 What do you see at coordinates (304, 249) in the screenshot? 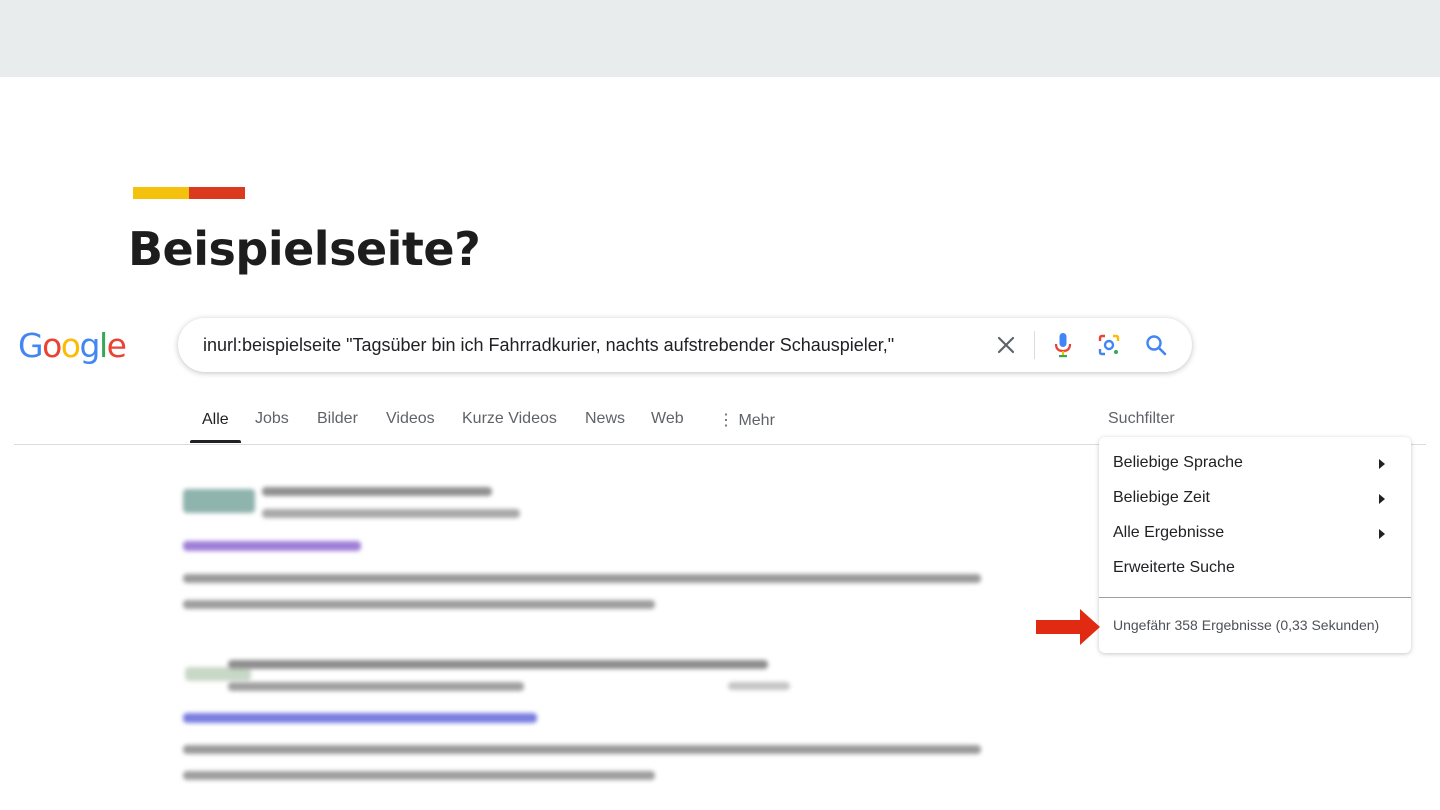
I see `slide-title: Beispielseite?` at bounding box center [304, 249].